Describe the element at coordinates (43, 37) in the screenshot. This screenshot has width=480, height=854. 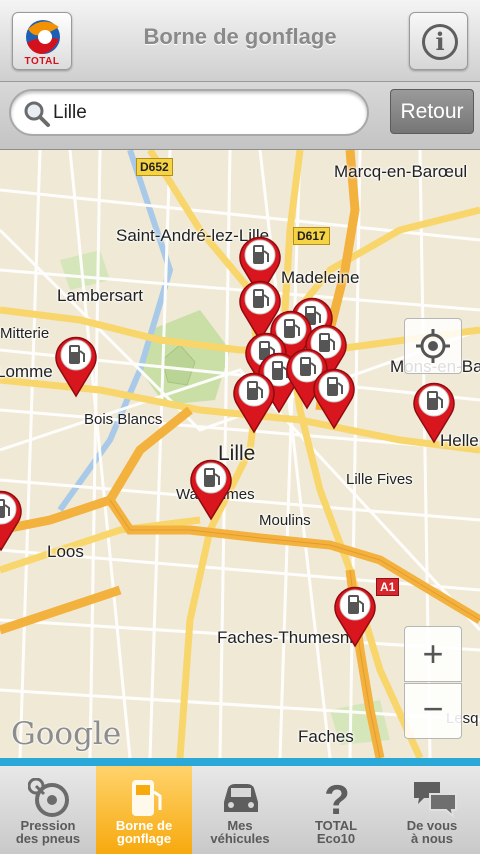
I see `total-logo-icon` at that location.